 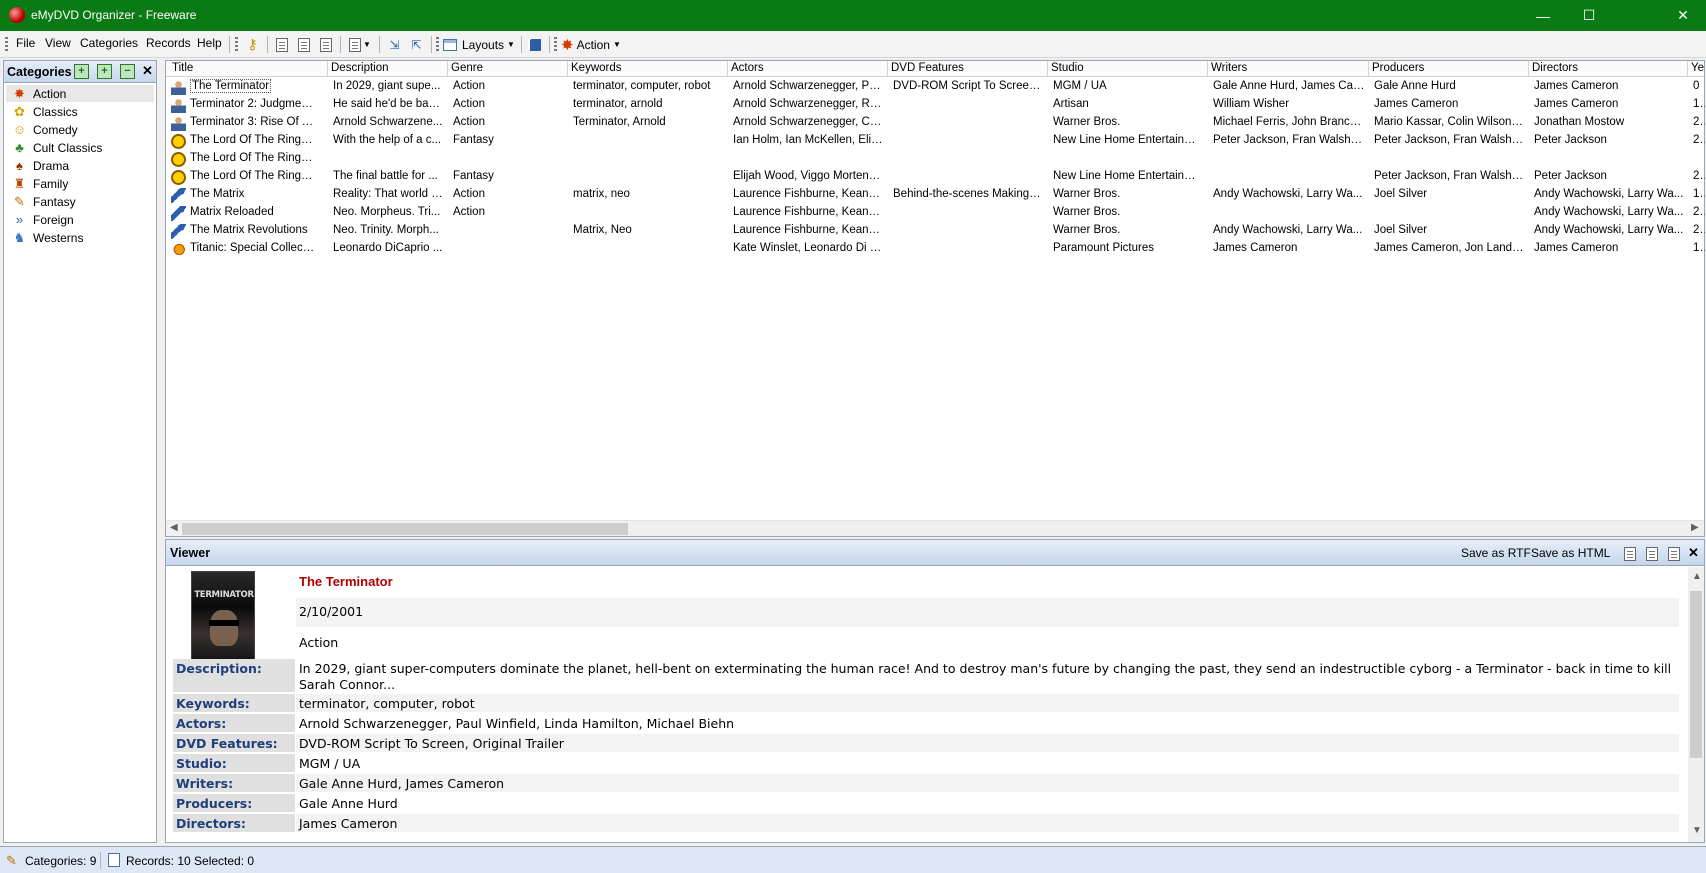 I want to click on category-item: ♠ Drama, so click(x=80, y=165).